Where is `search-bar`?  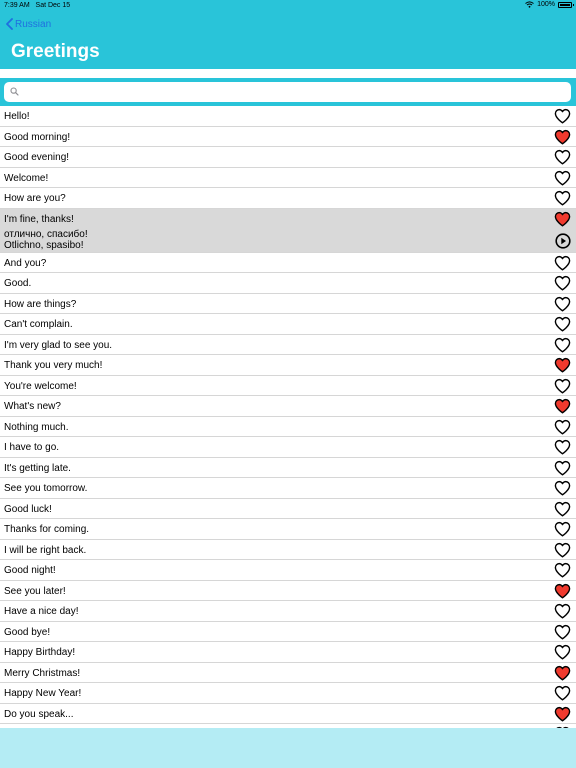
search-bar is located at coordinates (288, 92).